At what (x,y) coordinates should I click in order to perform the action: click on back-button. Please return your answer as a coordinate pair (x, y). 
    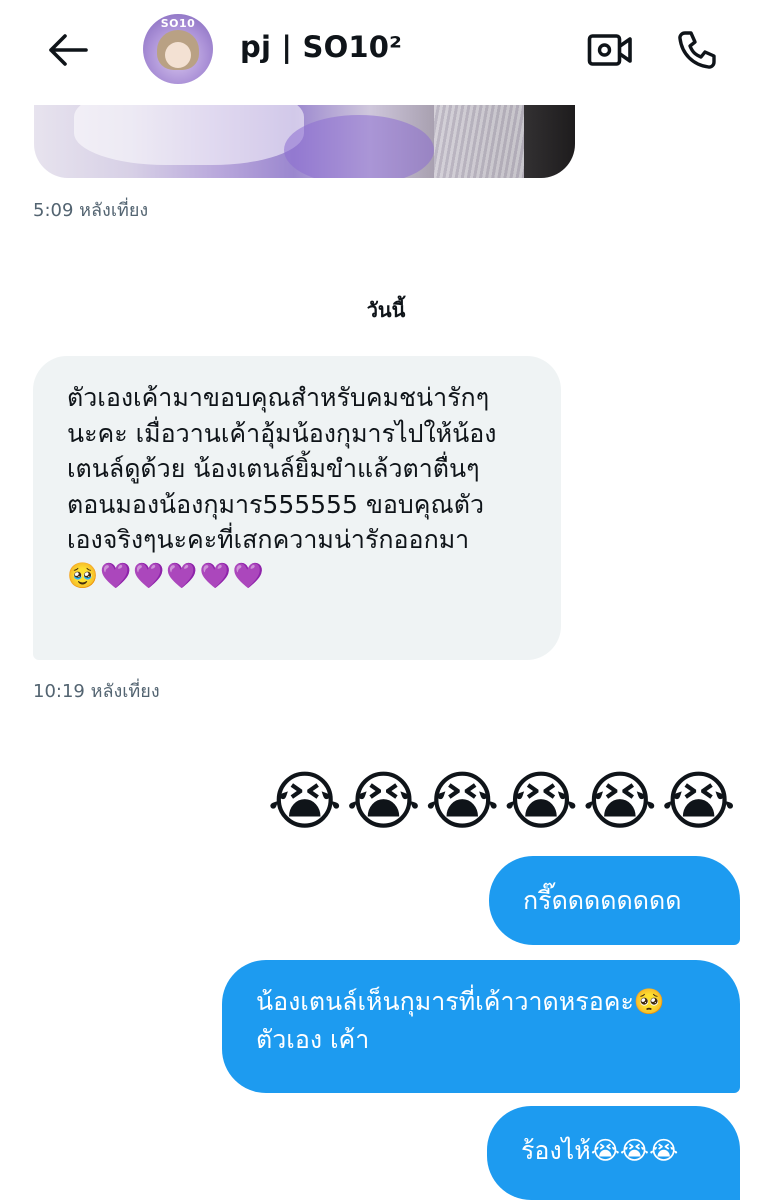
    Looking at the image, I should click on (68, 50).